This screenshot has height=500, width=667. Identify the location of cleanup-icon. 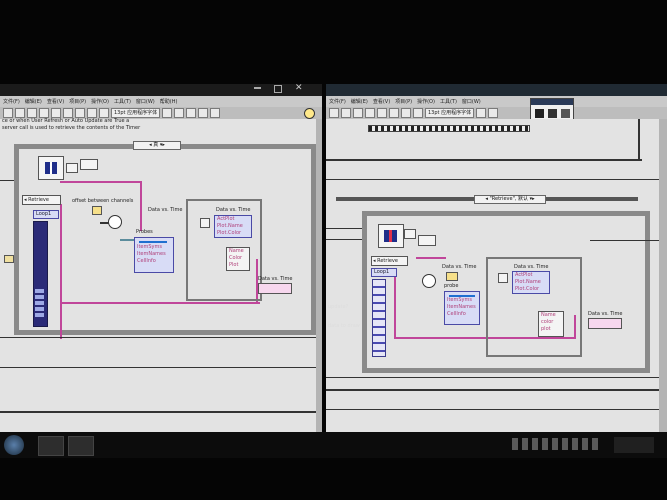
(215, 113).